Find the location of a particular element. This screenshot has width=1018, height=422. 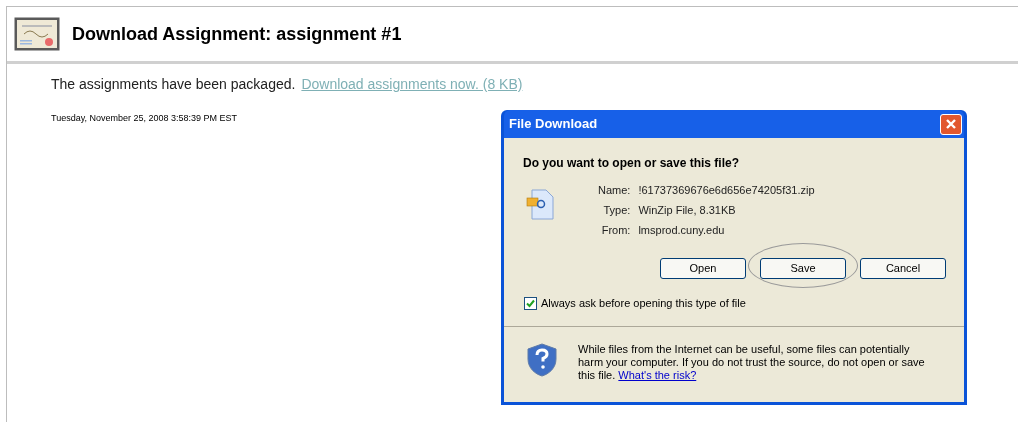

checkbox-label: Always ask before opening this type of file is located at coordinates (643, 303).